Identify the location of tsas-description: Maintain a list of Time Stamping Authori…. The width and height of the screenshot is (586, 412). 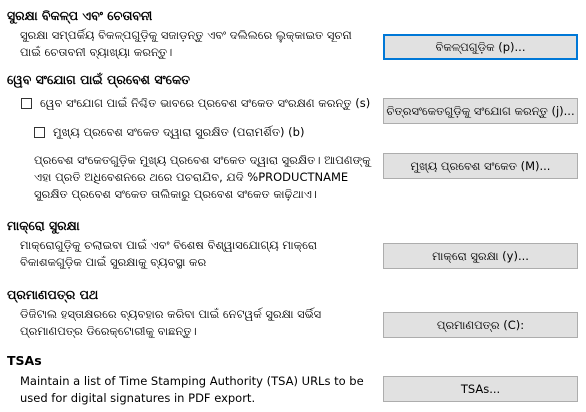
(192, 389).